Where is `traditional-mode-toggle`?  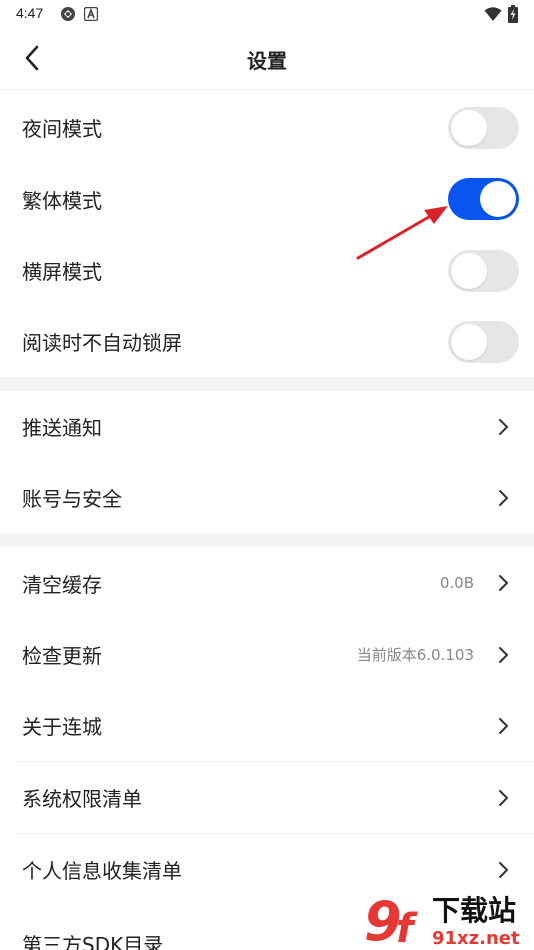 traditional-mode-toggle is located at coordinates (483, 199).